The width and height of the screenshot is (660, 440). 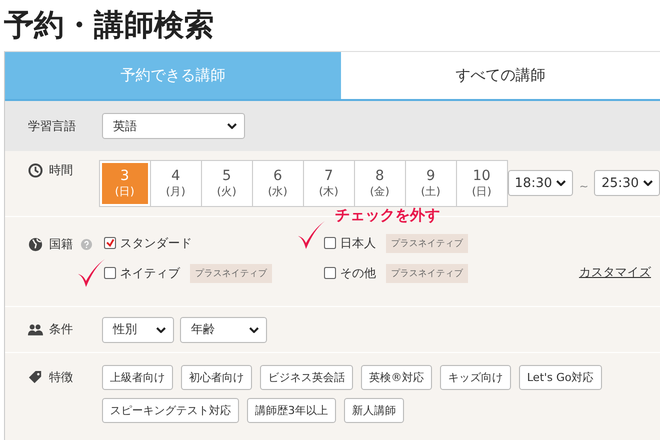 What do you see at coordinates (358, 243) in the screenshot?
I see `option-label: 日本人` at bounding box center [358, 243].